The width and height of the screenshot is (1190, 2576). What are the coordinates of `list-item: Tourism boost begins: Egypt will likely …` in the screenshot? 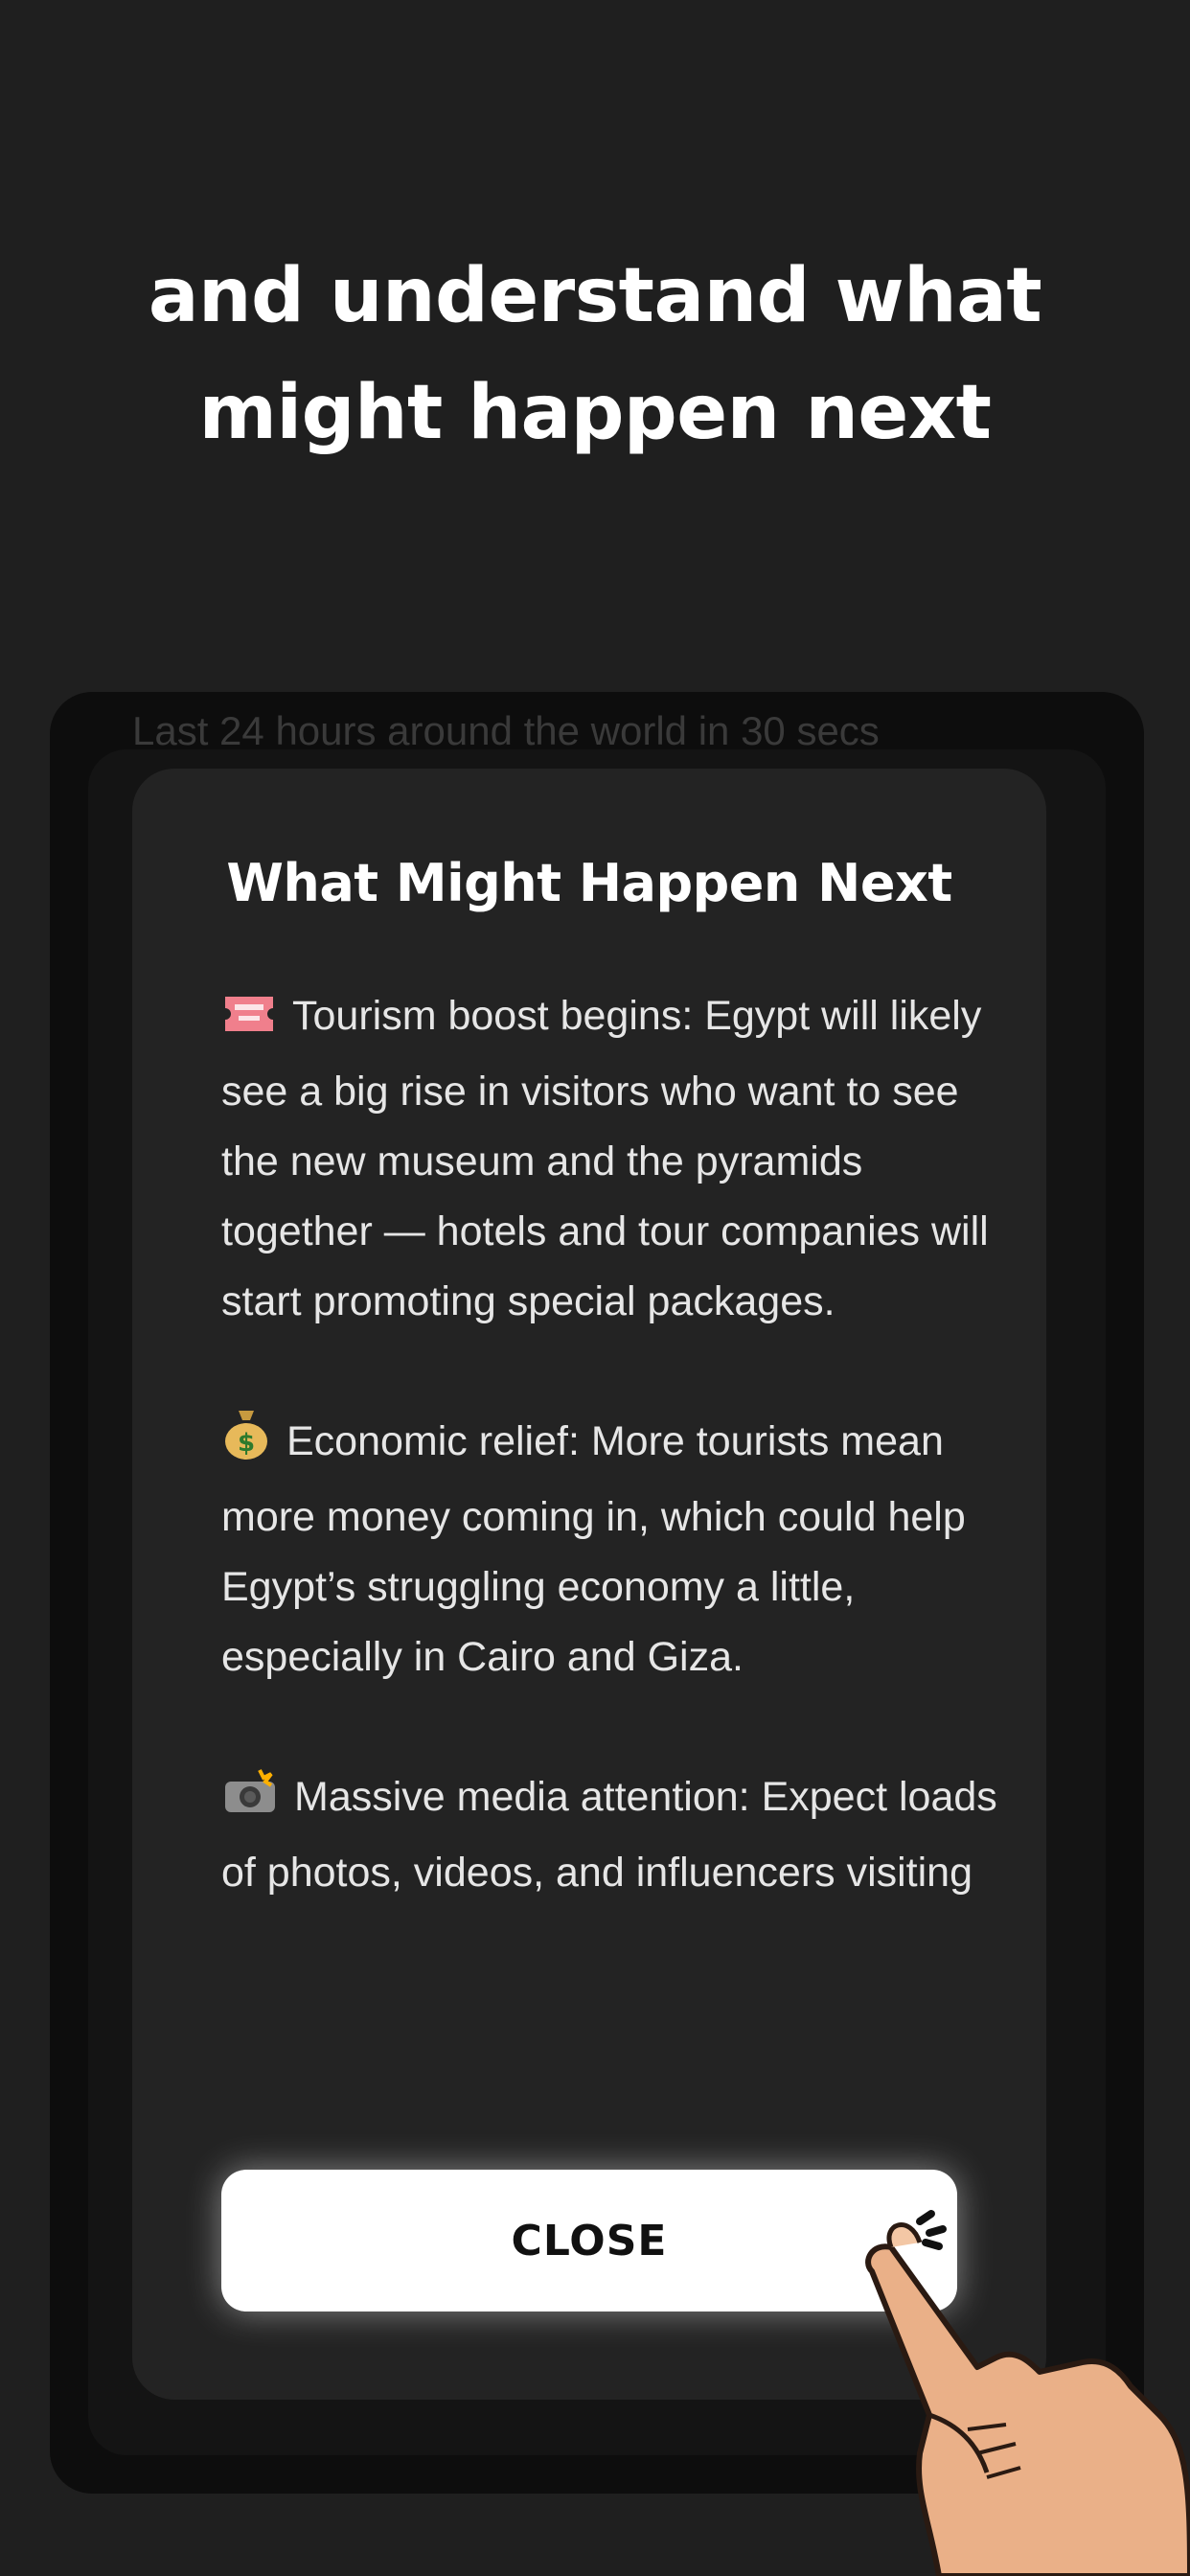 It's located at (609, 1159).